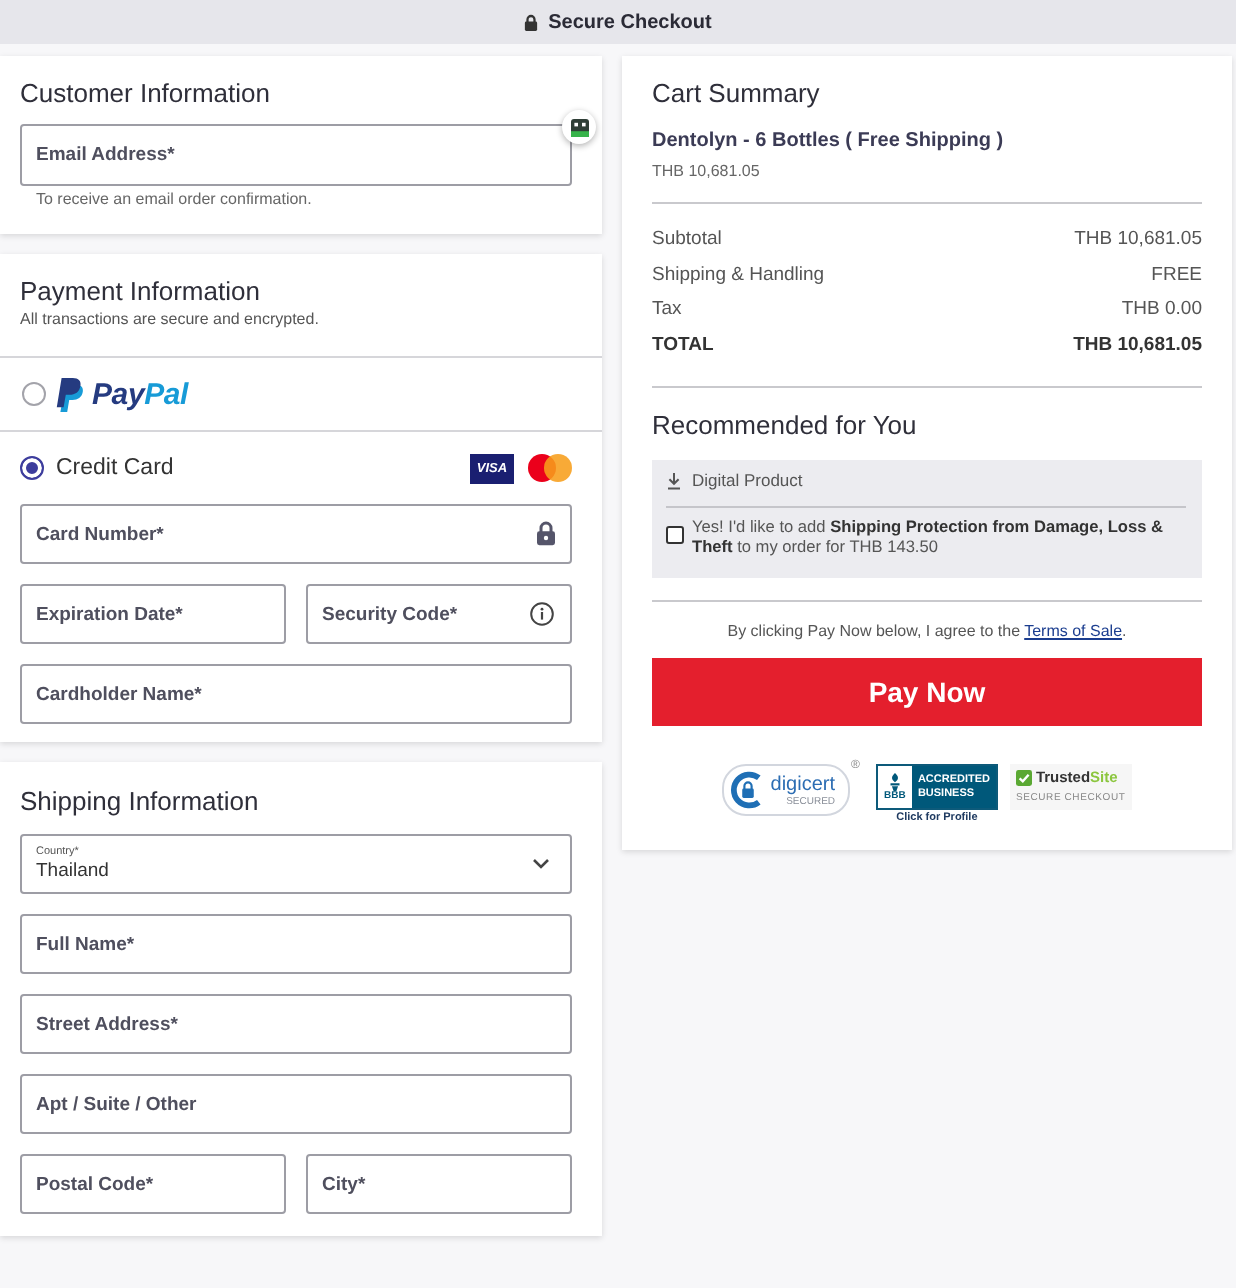 The image size is (1236, 1288). What do you see at coordinates (803, 784) in the screenshot?
I see `seal-name: digicert` at bounding box center [803, 784].